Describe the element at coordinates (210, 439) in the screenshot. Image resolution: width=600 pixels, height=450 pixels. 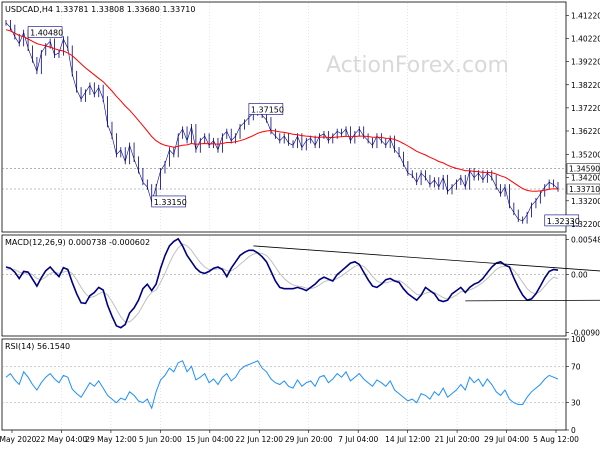
I see `x-tick-label: 15 Jun 04:00` at that location.